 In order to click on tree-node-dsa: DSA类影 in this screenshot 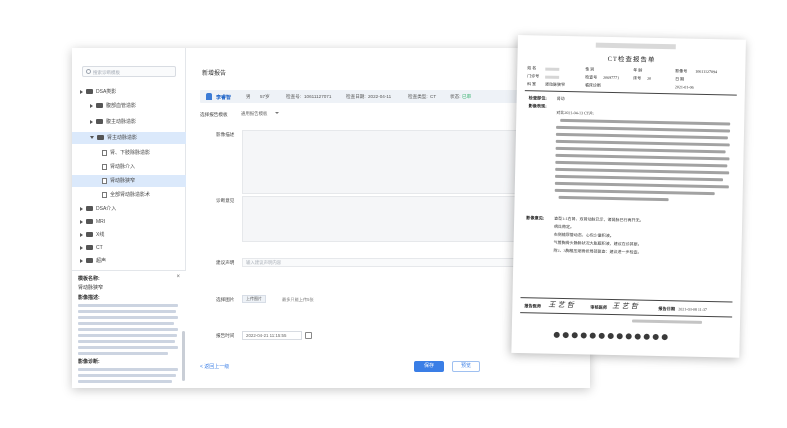, I will do `click(98, 92)`.